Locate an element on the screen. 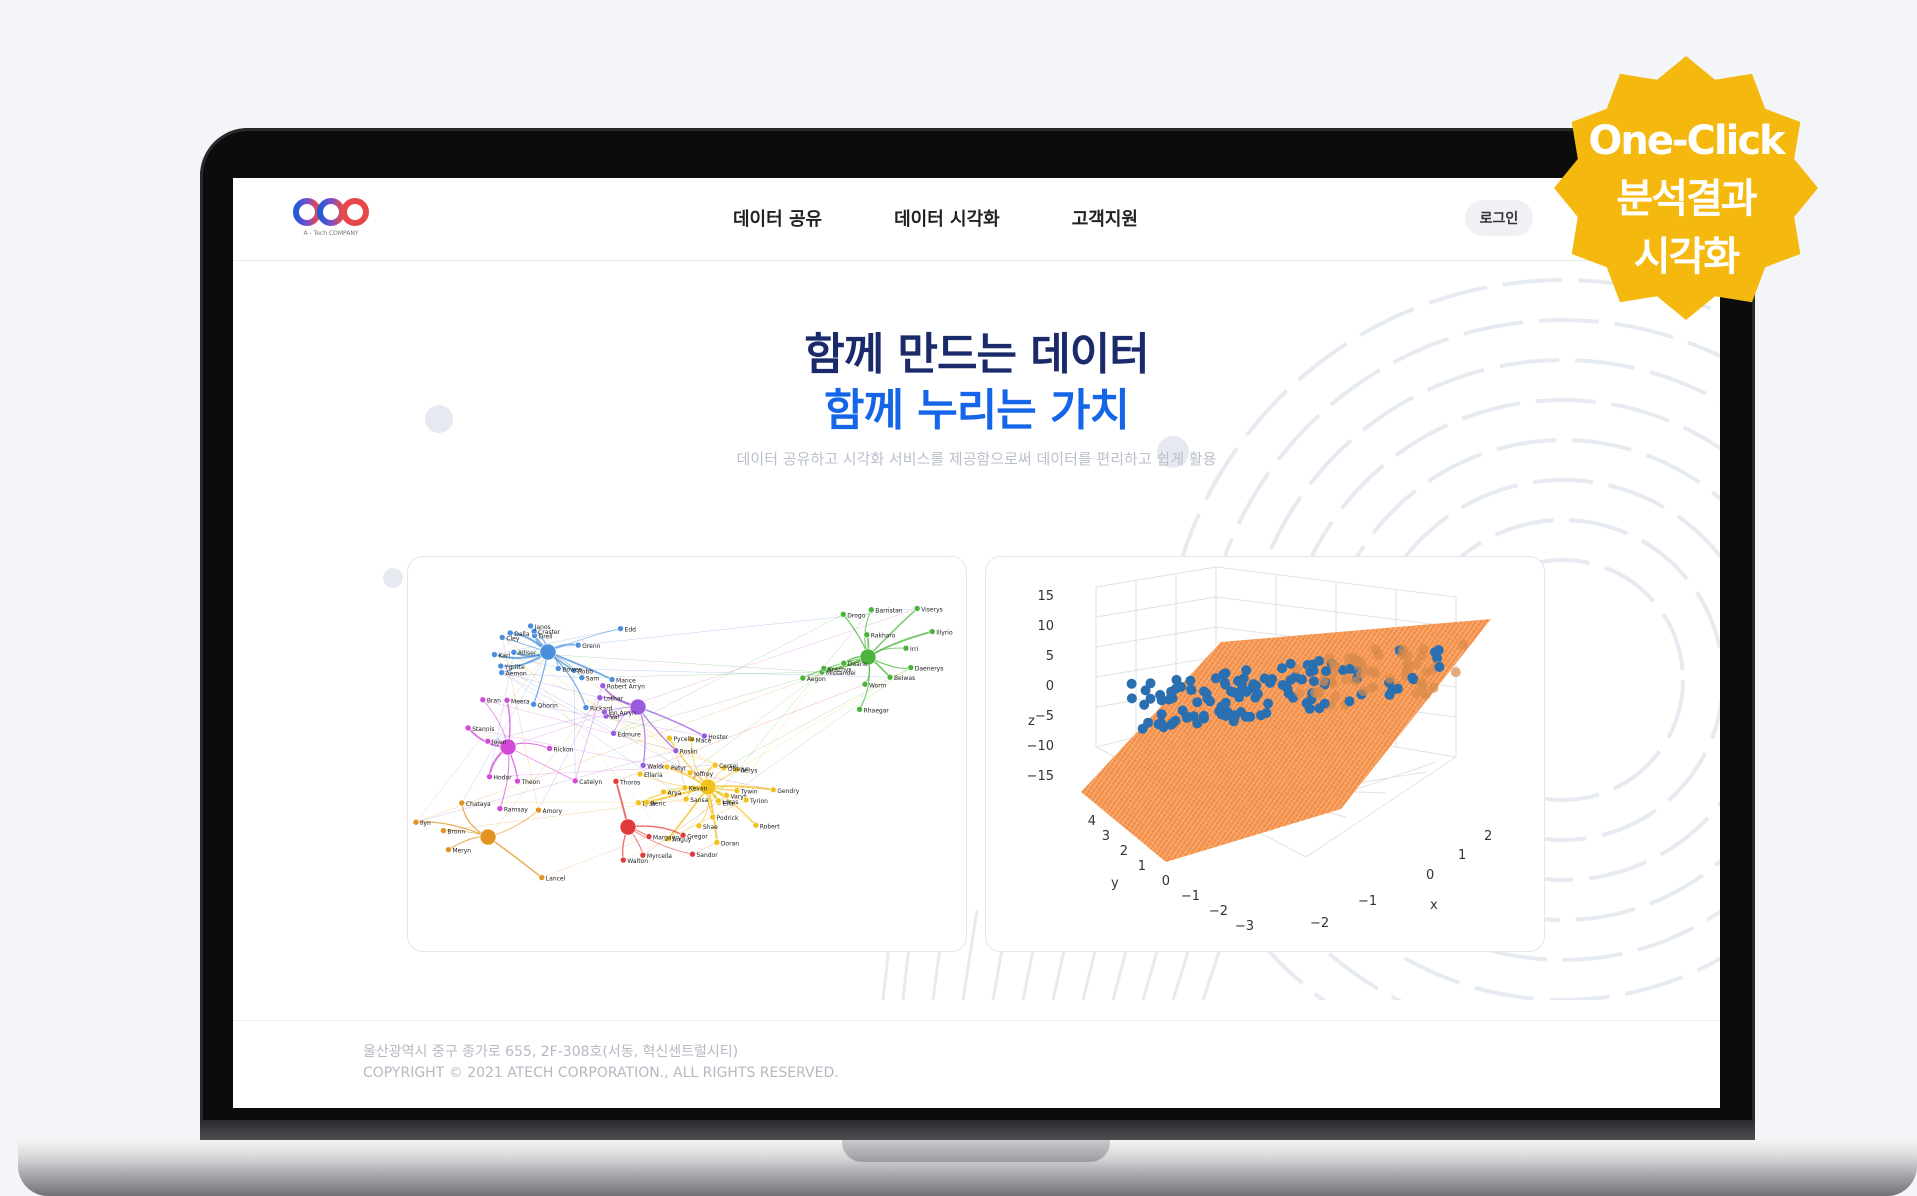  network-node-label: Sam is located at coordinates (592, 679).